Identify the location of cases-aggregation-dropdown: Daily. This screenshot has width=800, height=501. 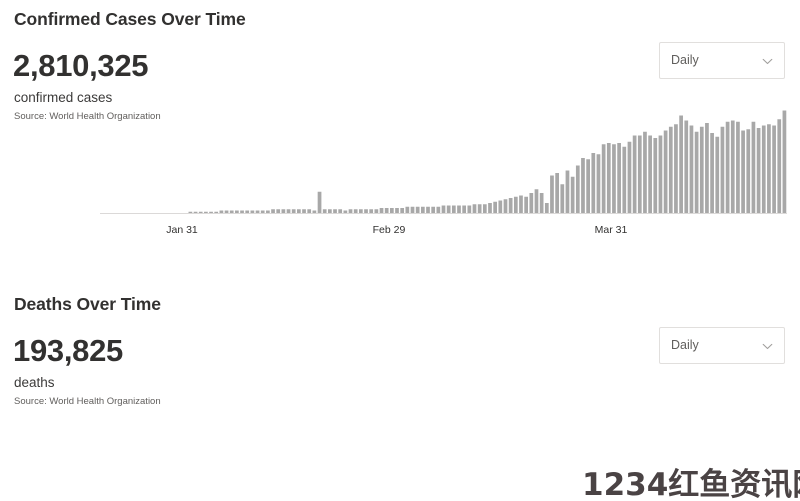
(722, 60).